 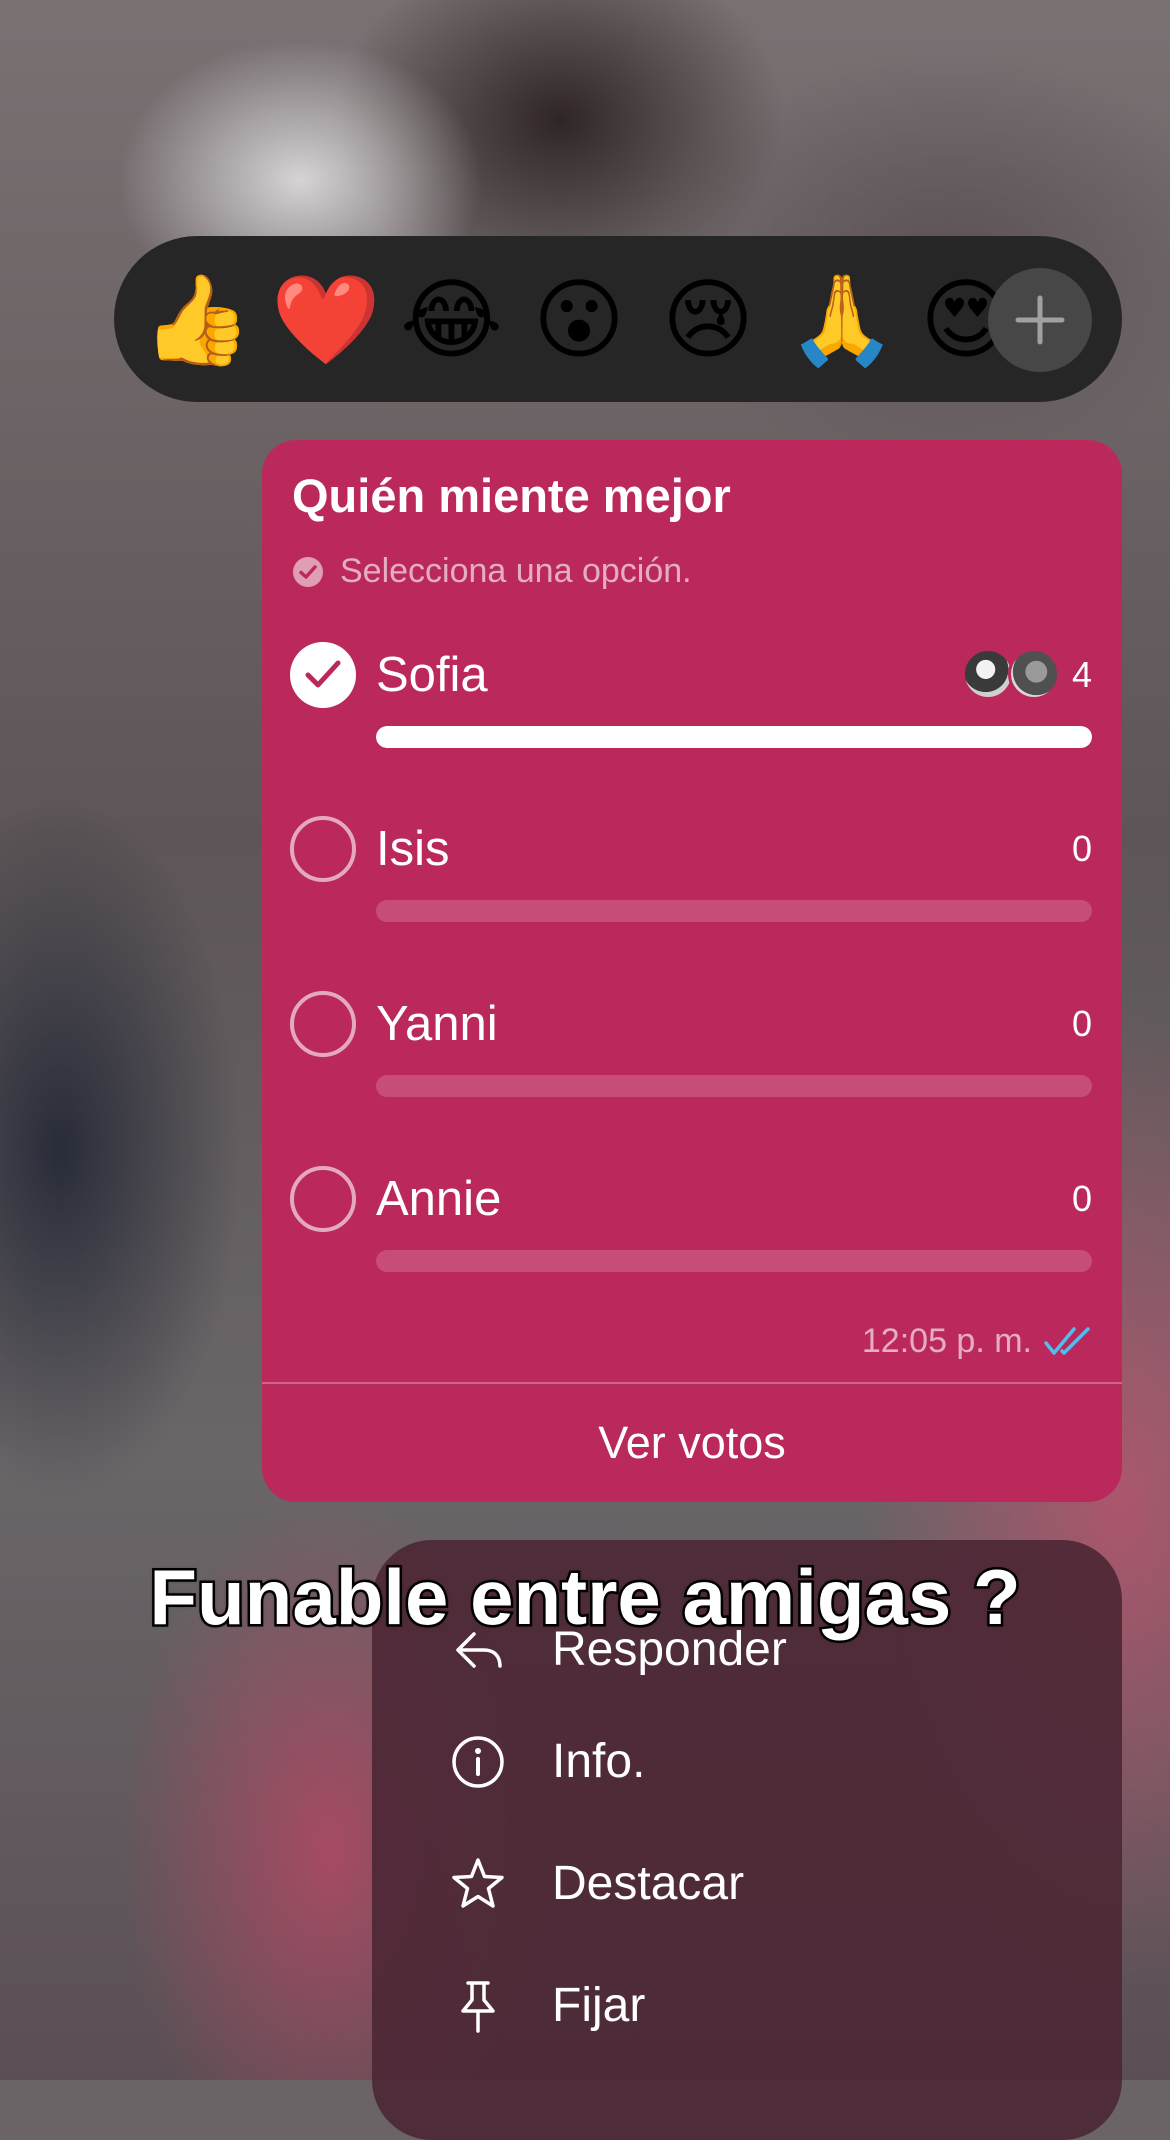 I want to click on option-label: Annie, so click(x=439, y=1199).